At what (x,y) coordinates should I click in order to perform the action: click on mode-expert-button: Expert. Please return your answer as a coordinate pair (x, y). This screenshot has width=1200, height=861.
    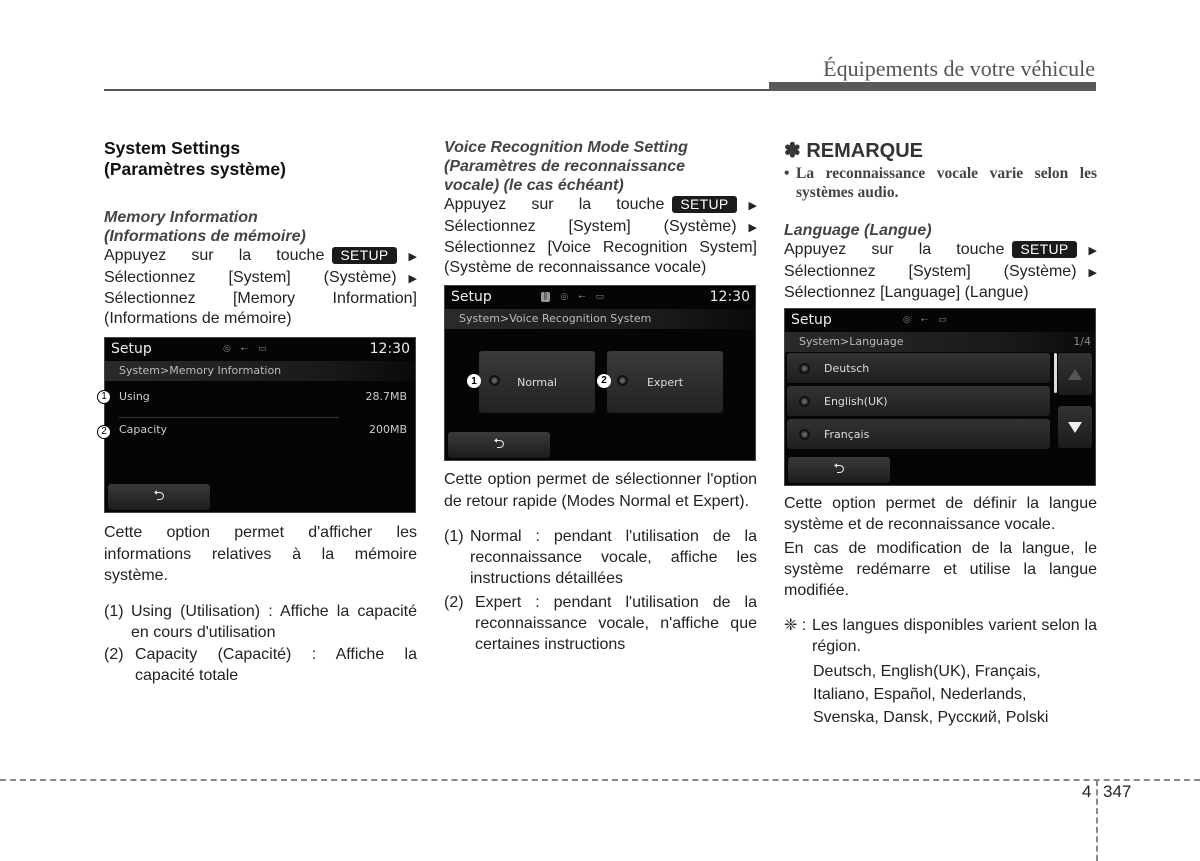
    Looking at the image, I should click on (665, 382).